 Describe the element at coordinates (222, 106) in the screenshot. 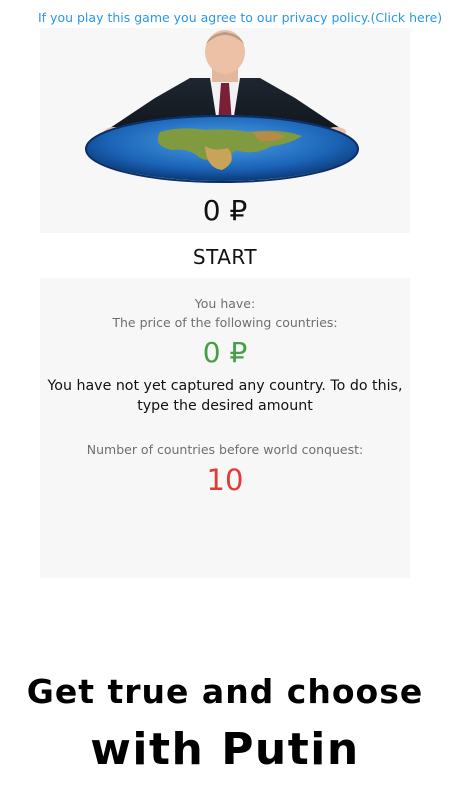

I see `leader-over-globe-illustration` at that location.